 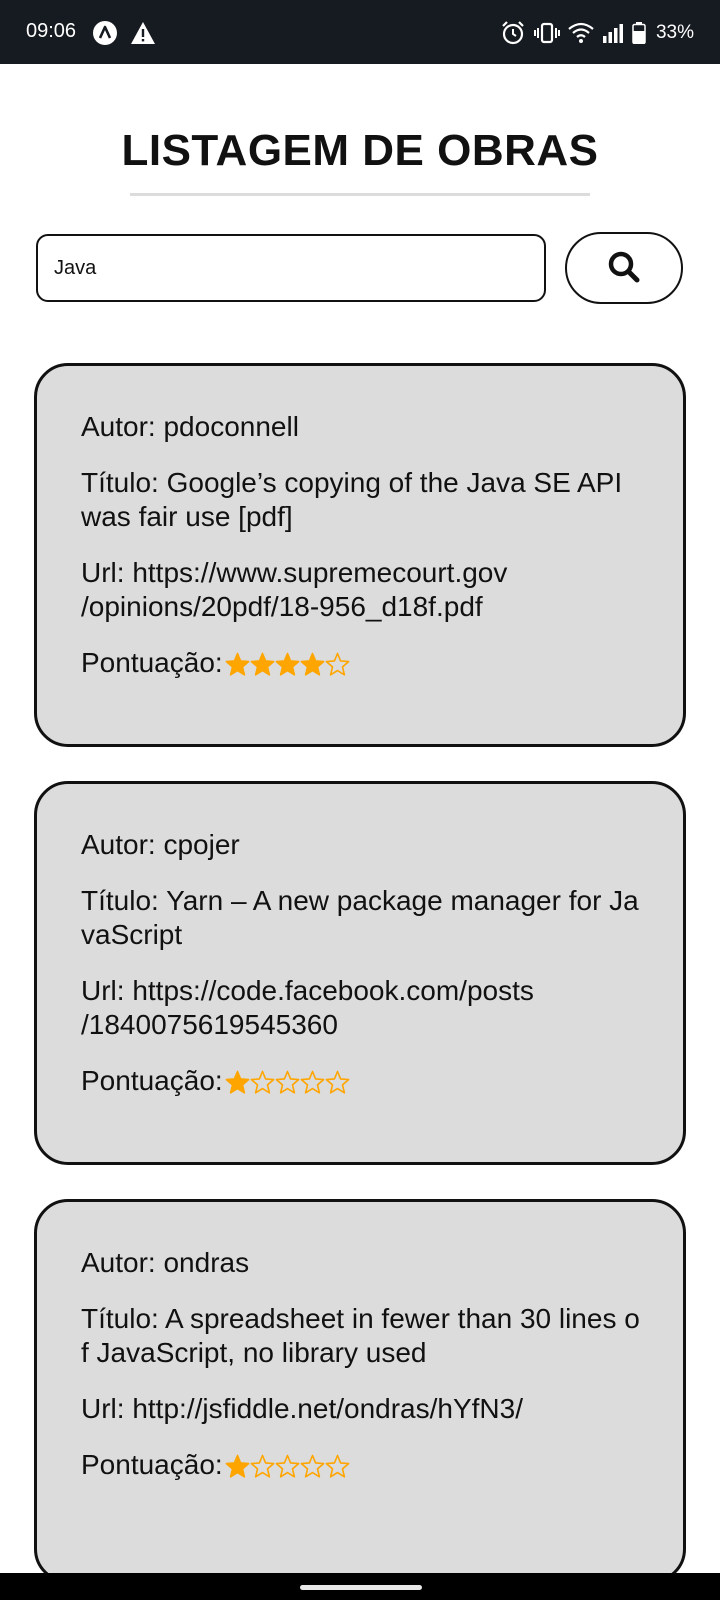 I want to click on battery-icon, so click(x=639, y=33).